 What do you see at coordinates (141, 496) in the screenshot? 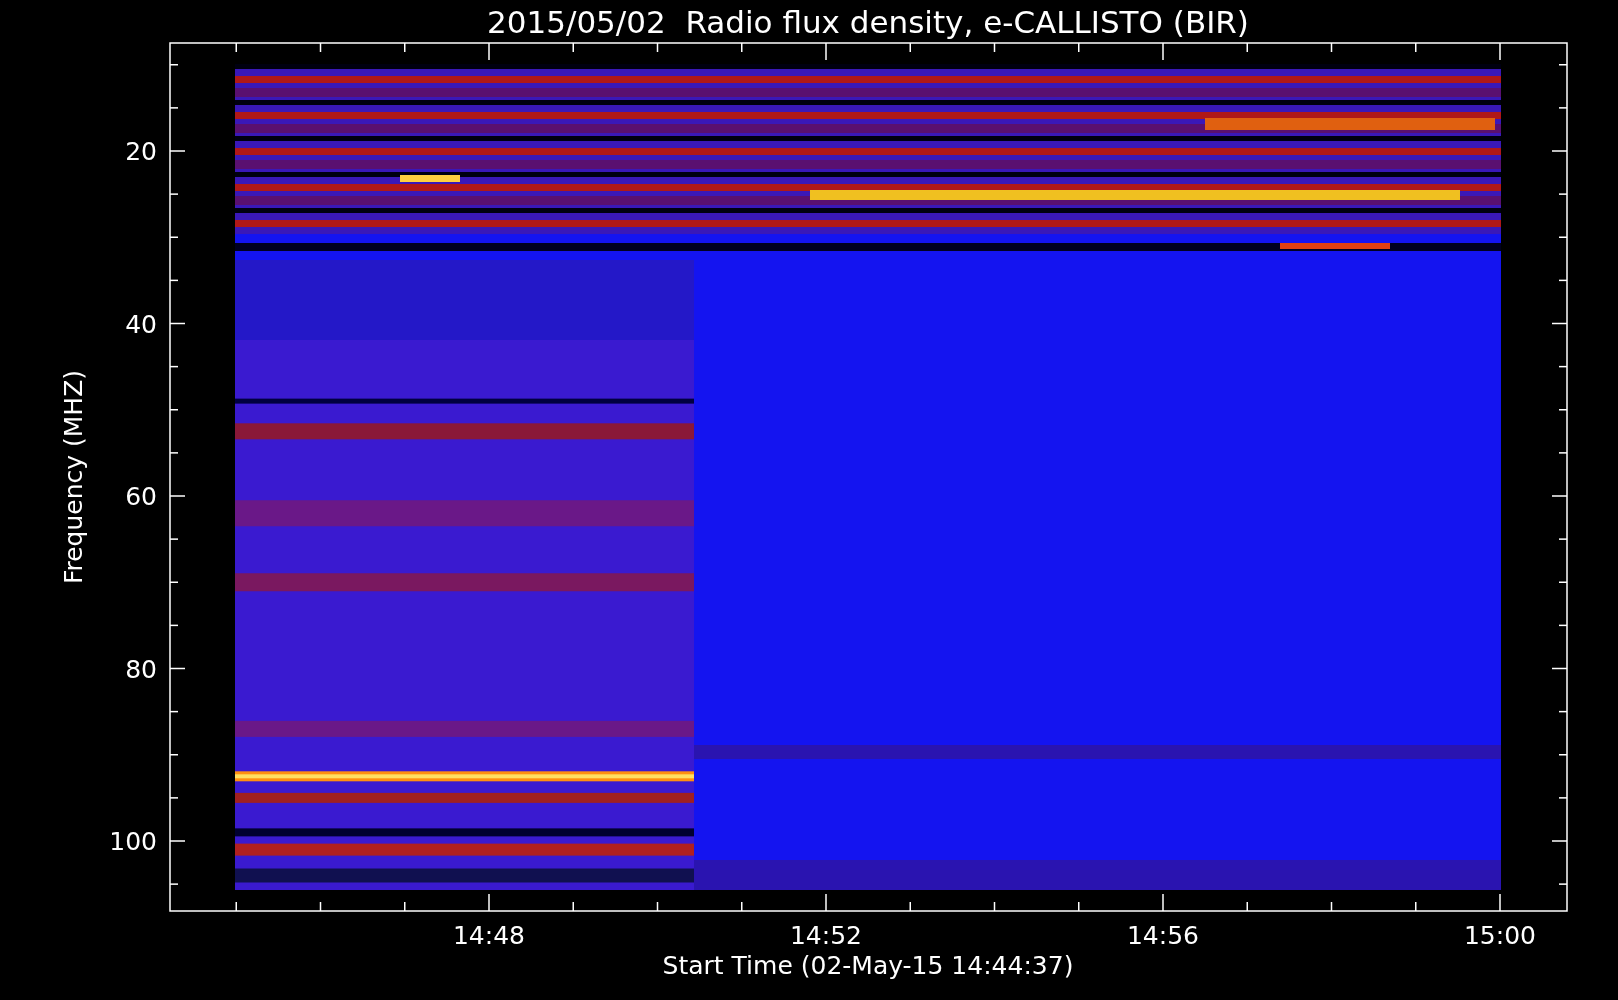
I see `y-tick-label: 60` at bounding box center [141, 496].